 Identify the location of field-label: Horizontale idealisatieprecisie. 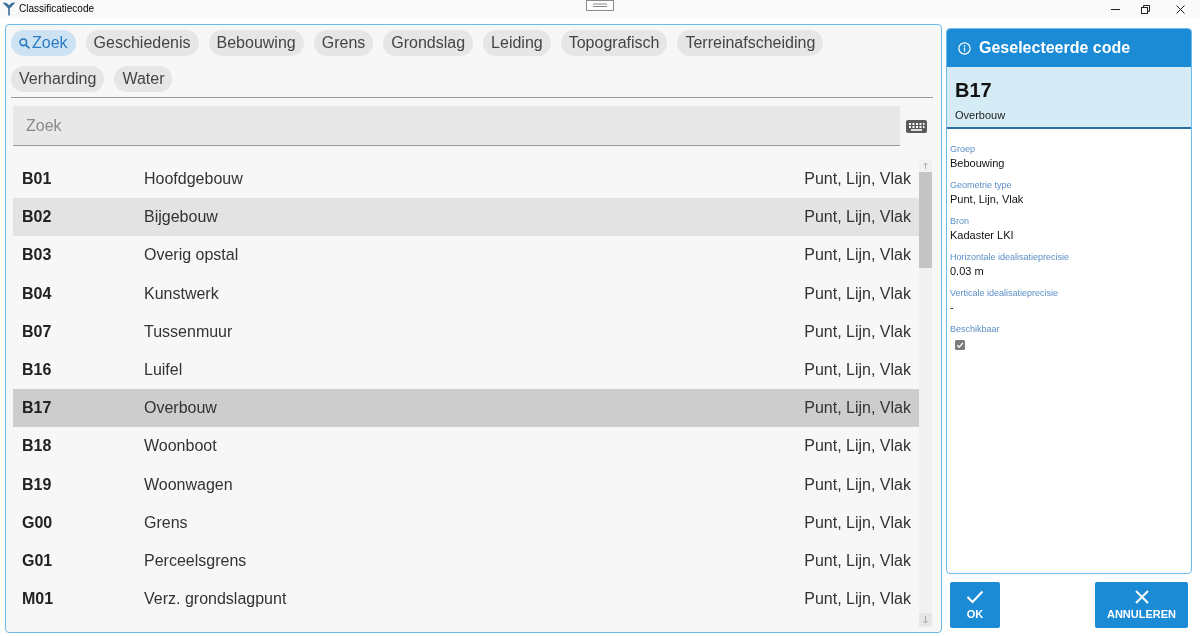
(1010, 257).